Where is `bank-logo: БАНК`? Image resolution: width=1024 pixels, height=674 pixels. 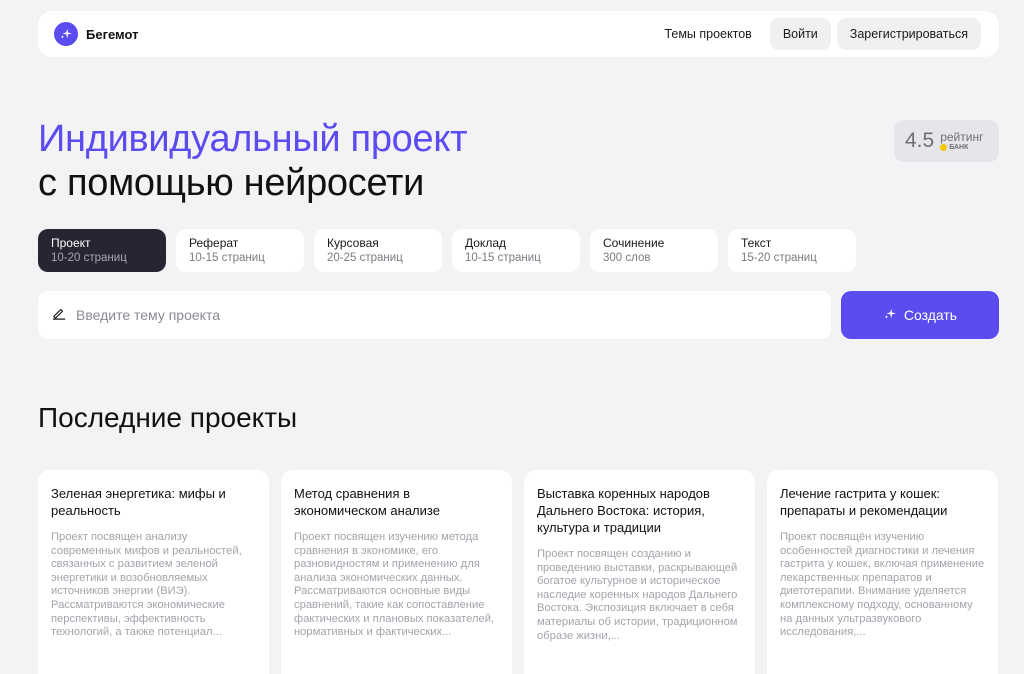 bank-logo: БАНК is located at coordinates (961, 147).